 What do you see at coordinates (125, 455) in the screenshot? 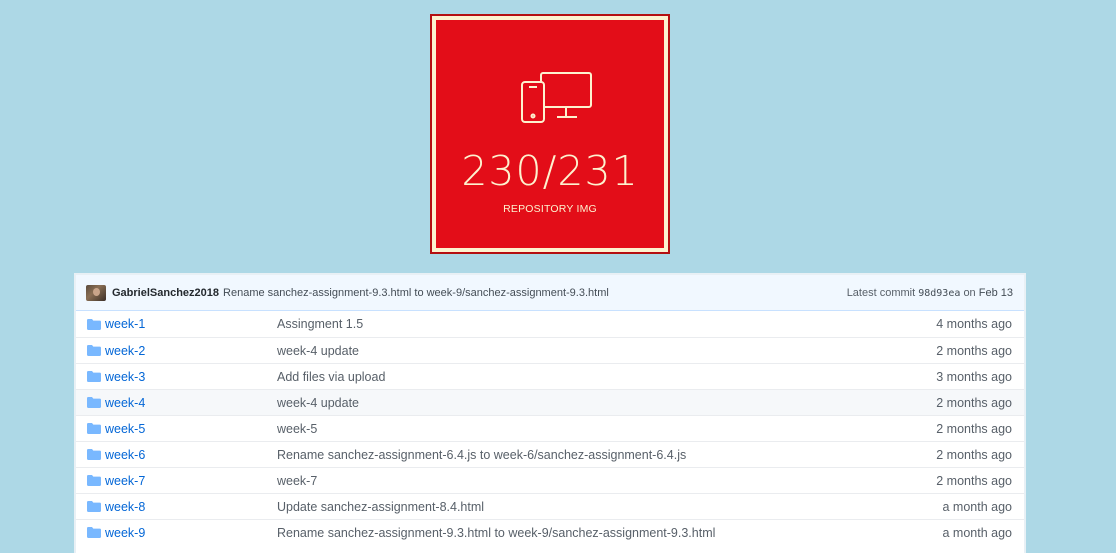
I see `file-name-link: week-6` at bounding box center [125, 455].